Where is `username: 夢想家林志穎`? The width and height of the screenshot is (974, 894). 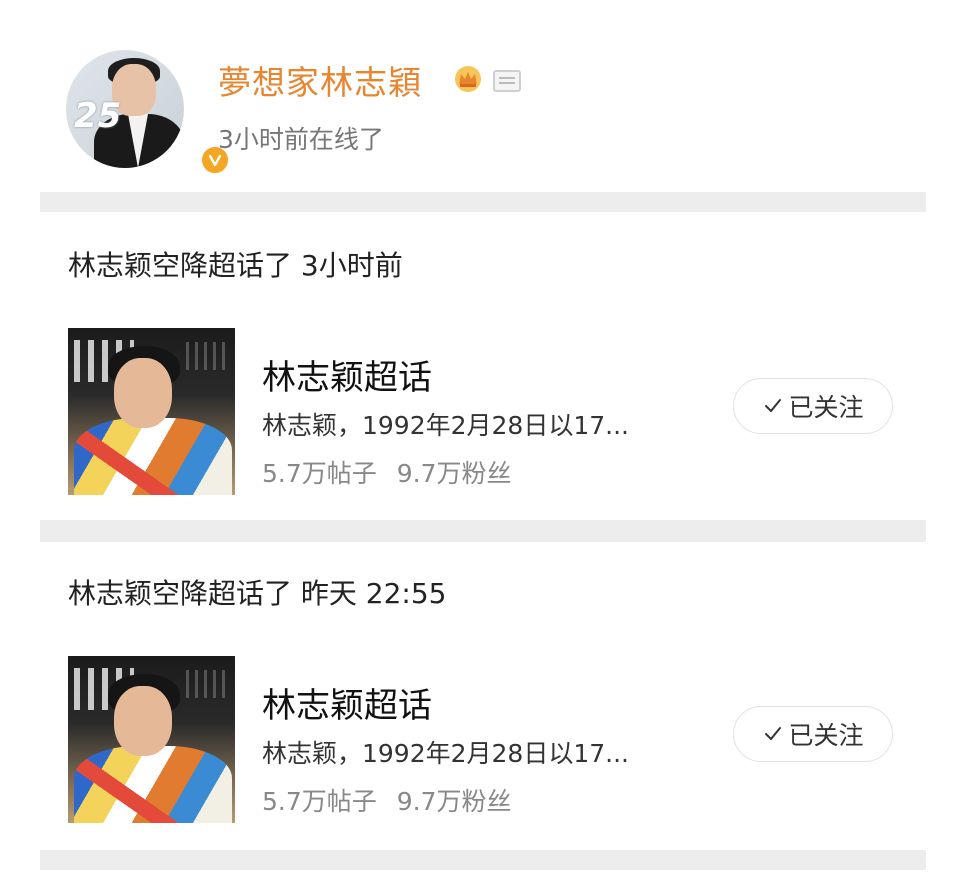
username: 夢想家林志穎 is located at coordinates (320, 80).